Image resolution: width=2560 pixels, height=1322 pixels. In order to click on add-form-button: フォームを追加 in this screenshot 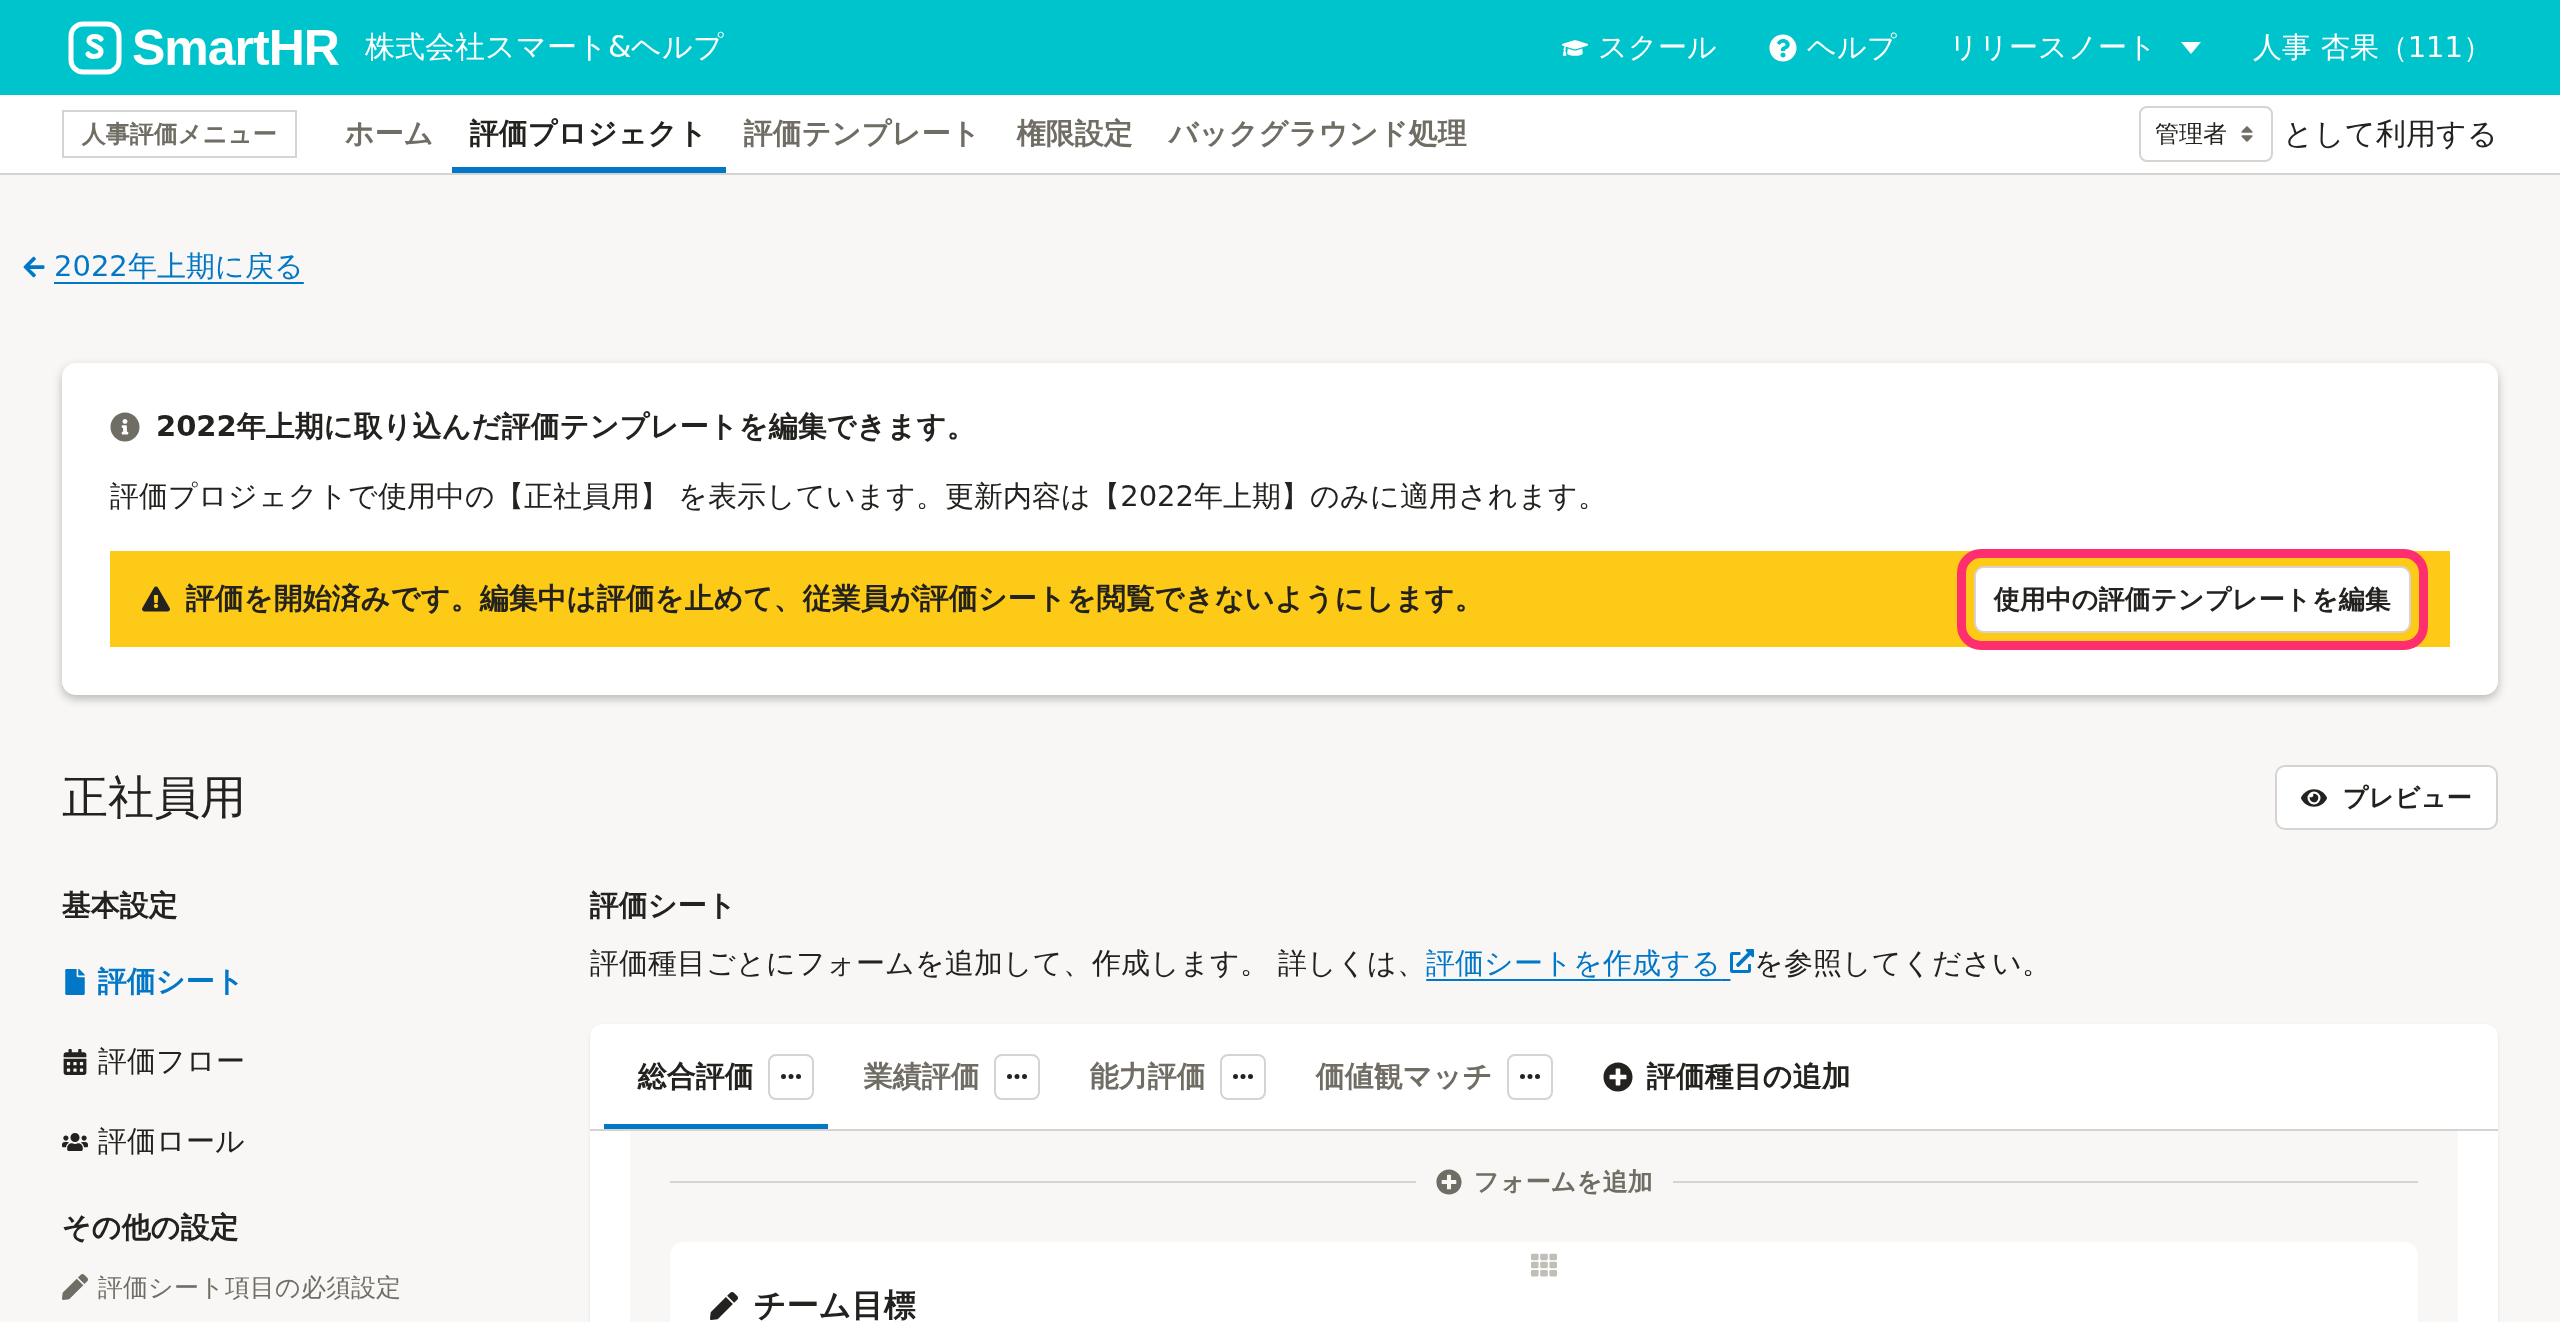, I will do `click(1544, 1181)`.